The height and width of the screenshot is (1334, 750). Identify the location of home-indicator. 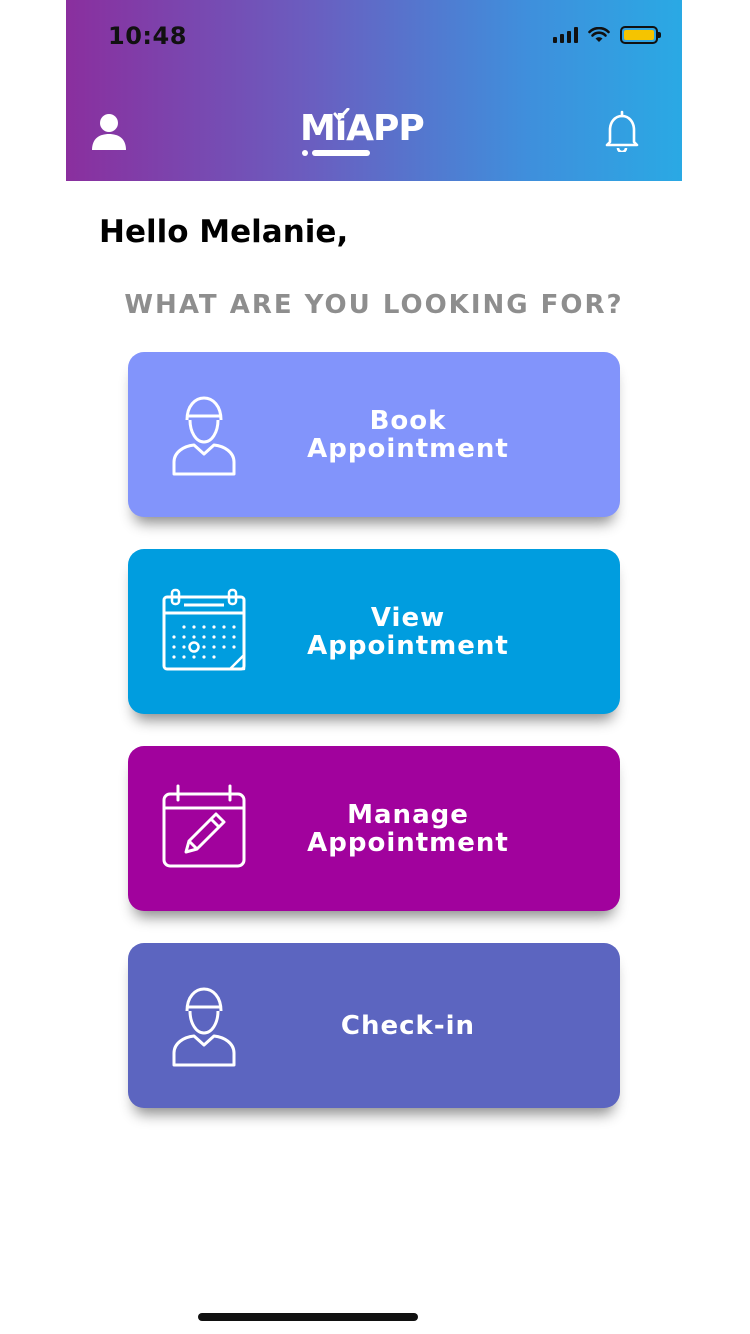
(308, 1317).